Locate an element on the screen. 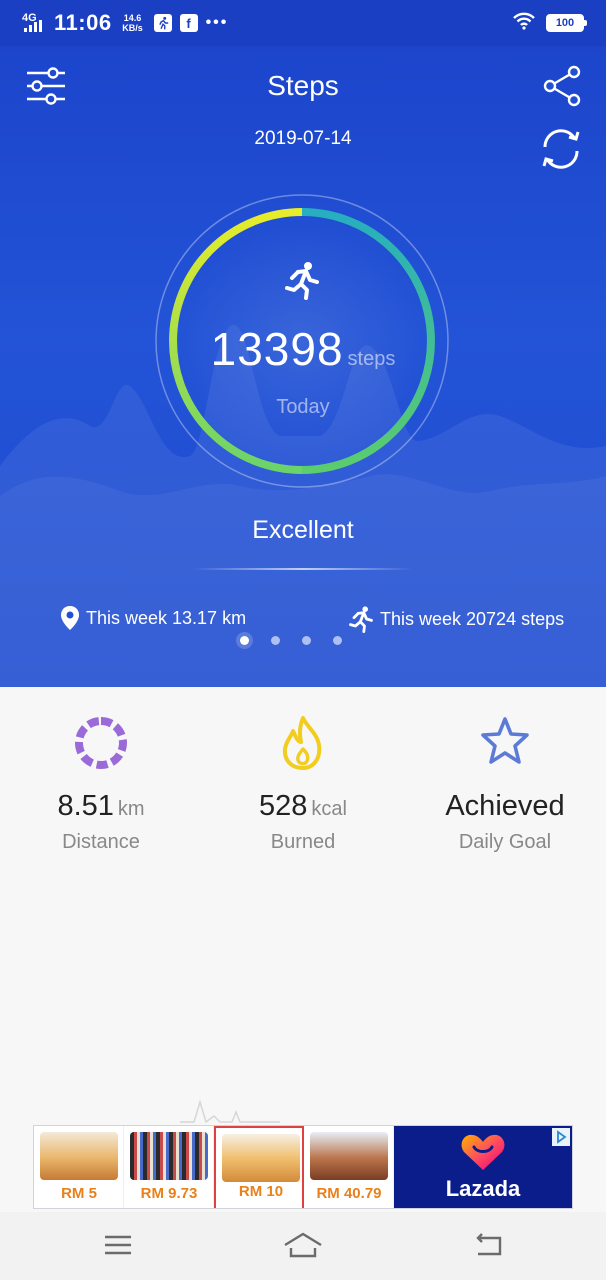  ad-banner: RM 5 RM 9.73 RM 10 RM 40.79 Lazada is located at coordinates (303, 1167).